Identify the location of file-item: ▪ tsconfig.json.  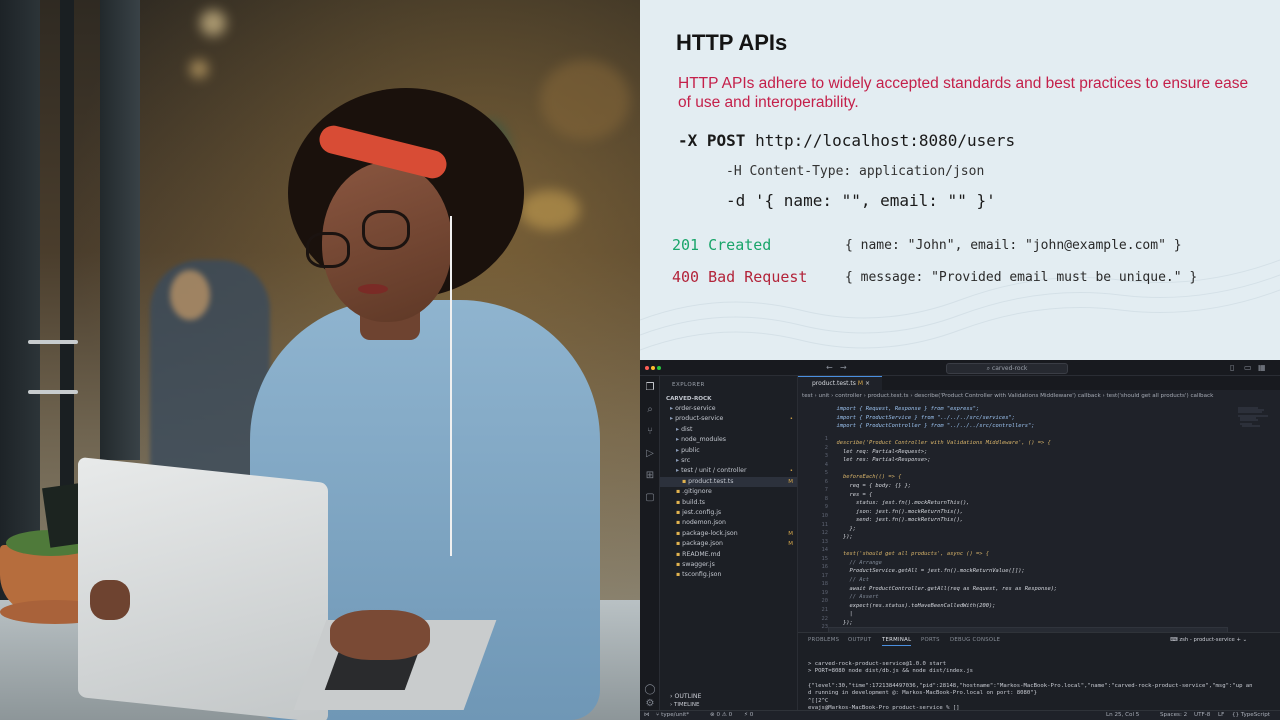
(728, 575).